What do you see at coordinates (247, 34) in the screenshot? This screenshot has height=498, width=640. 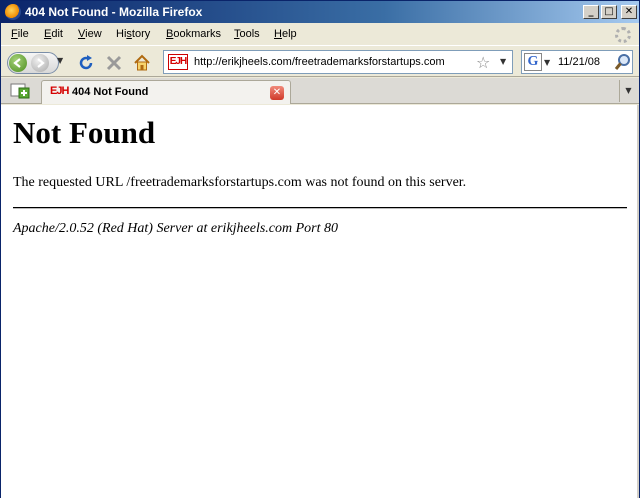 I see `menu-tools: Tools` at bounding box center [247, 34].